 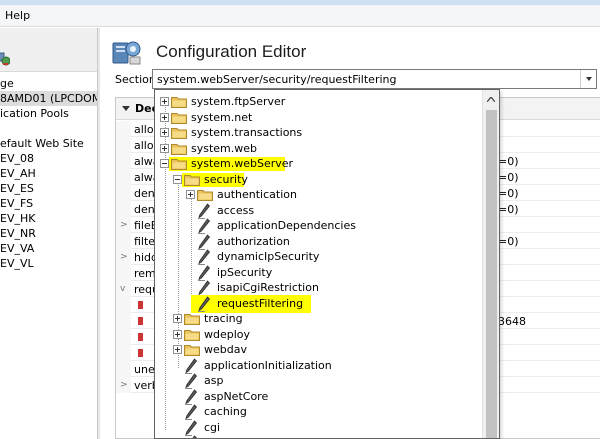 What do you see at coordinates (336, 304) in the screenshot?
I see `tree-node-requestfiltering: requestFiltering` at bounding box center [336, 304].